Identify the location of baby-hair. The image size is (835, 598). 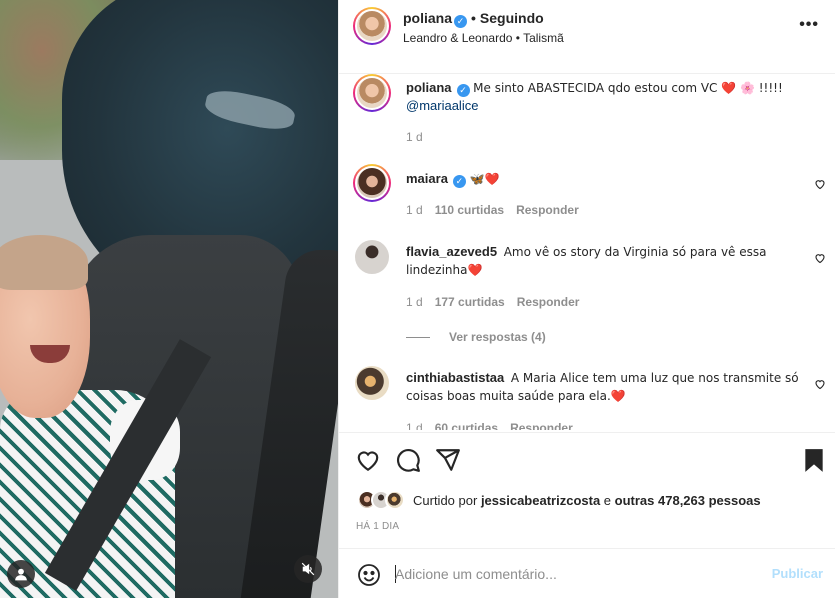
(44, 262).